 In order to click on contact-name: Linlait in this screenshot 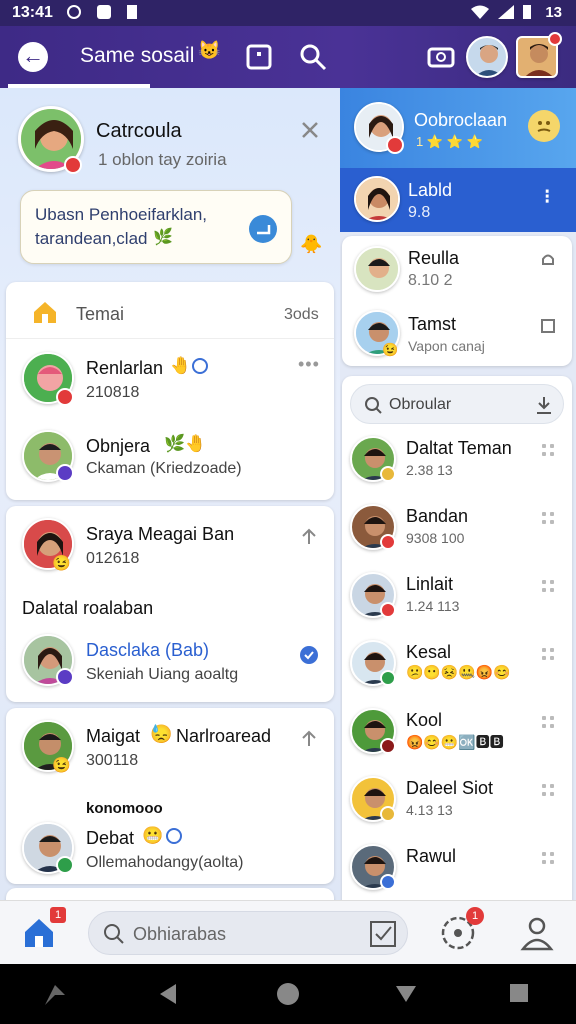, I will do `click(430, 584)`.